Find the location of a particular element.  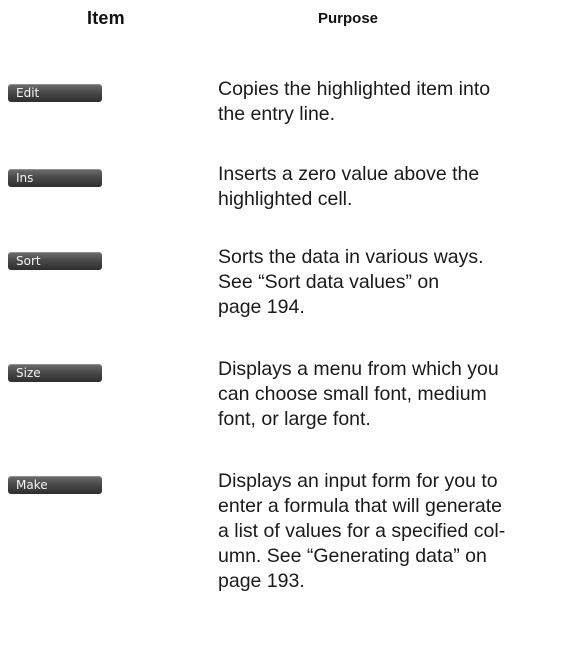

description-line: Displays a menu from which you is located at coordinates (358, 369).